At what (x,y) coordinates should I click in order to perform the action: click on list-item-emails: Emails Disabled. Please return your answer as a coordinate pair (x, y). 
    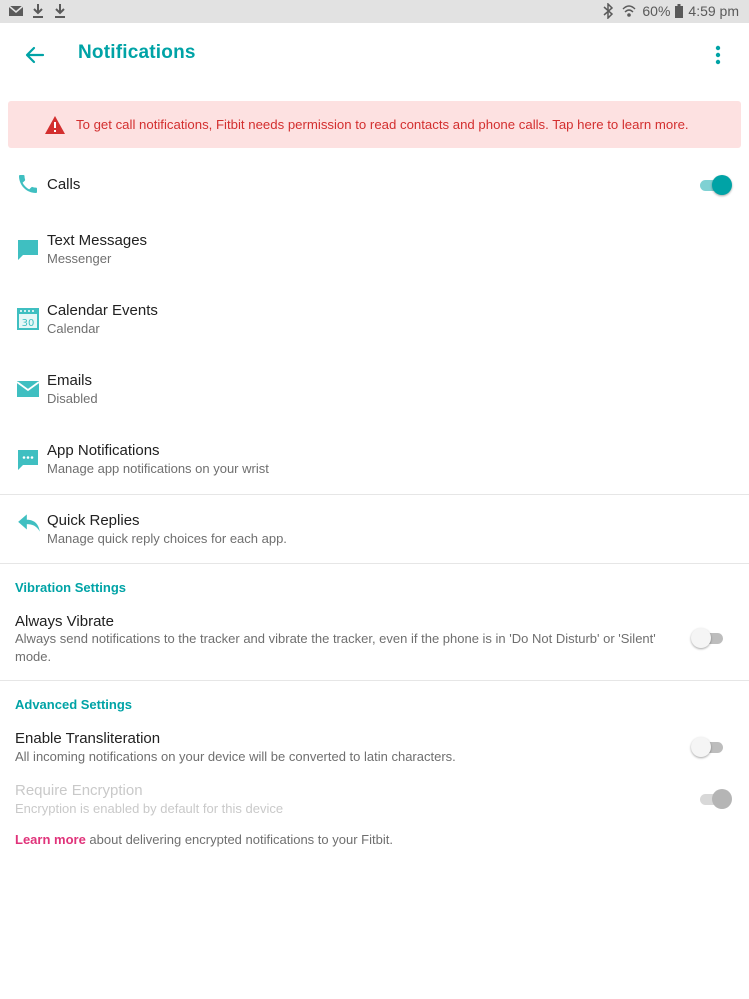
    Looking at the image, I should click on (374, 391).